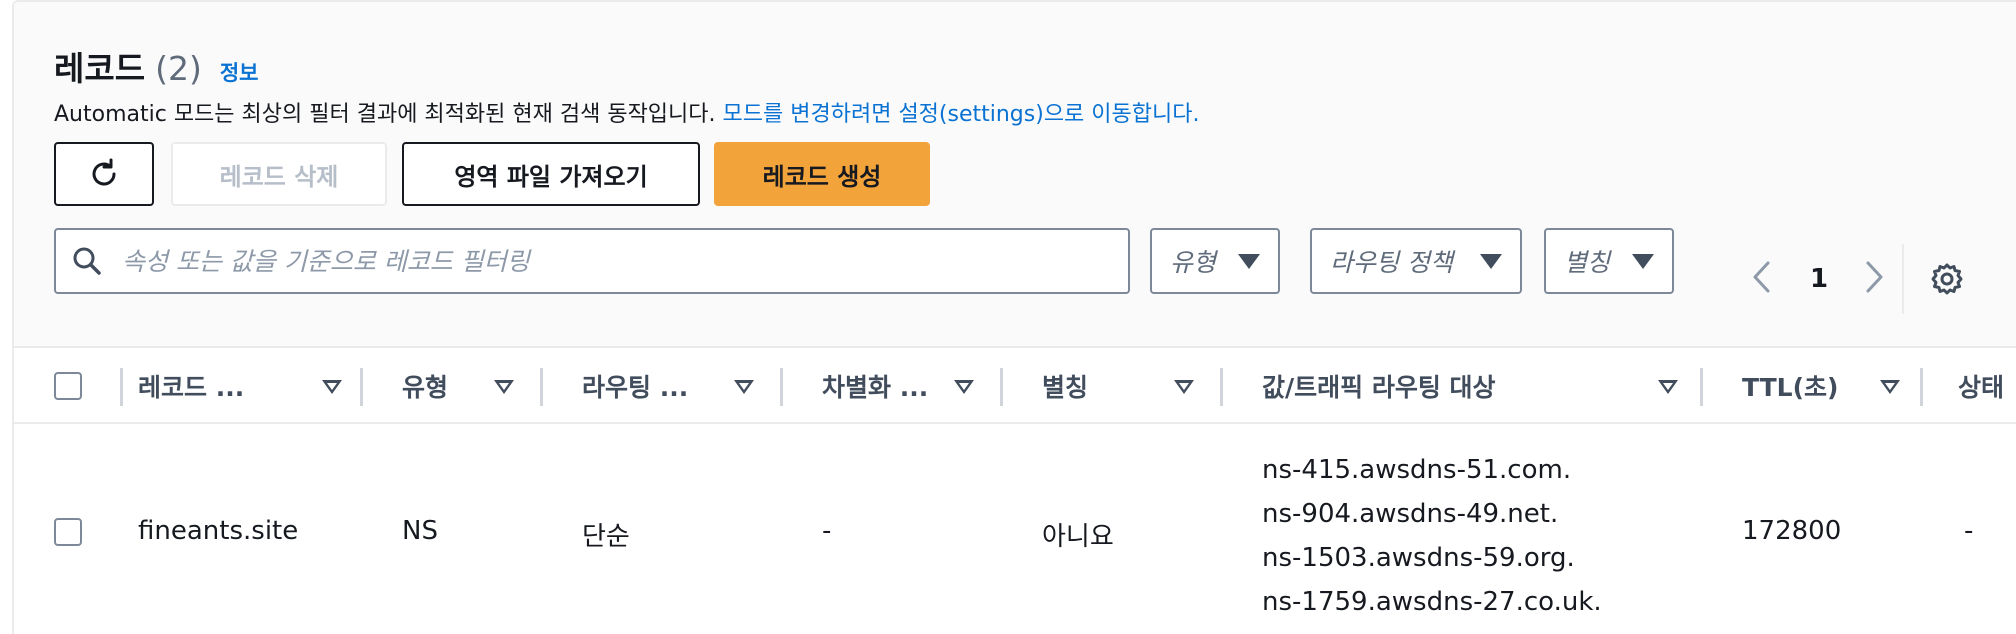 The height and width of the screenshot is (634, 2016). Describe the element at coordinates (1118, 386) in the screenshot. I see `column-header-alias: 별칭` at that location.